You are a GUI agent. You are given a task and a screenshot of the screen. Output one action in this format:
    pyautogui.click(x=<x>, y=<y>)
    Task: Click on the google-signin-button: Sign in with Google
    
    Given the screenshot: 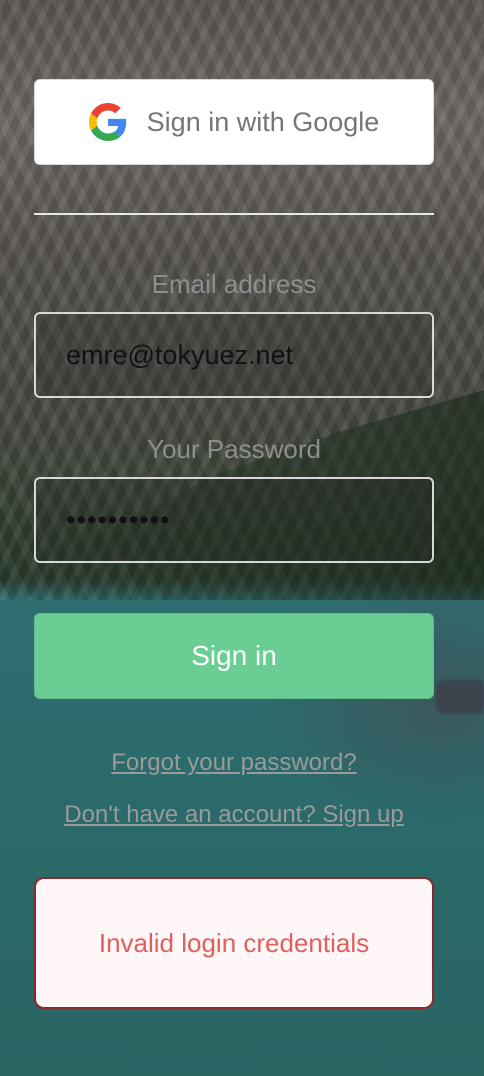 What is the action you would take?
    pyautogui.click(x=234, y=122)
    